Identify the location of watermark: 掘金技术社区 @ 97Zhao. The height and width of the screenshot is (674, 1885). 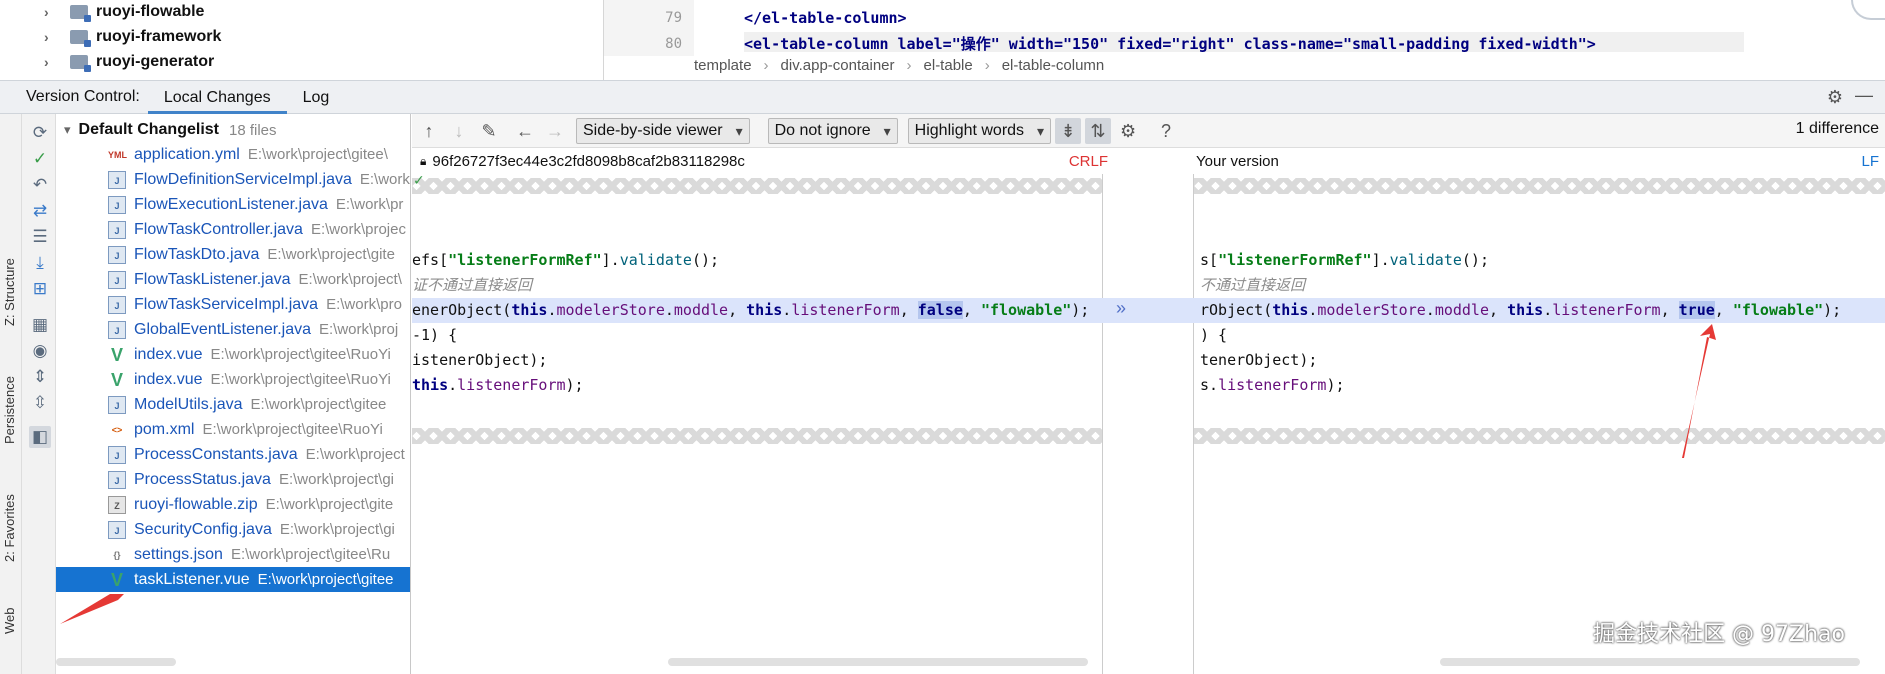
(1719, 634).